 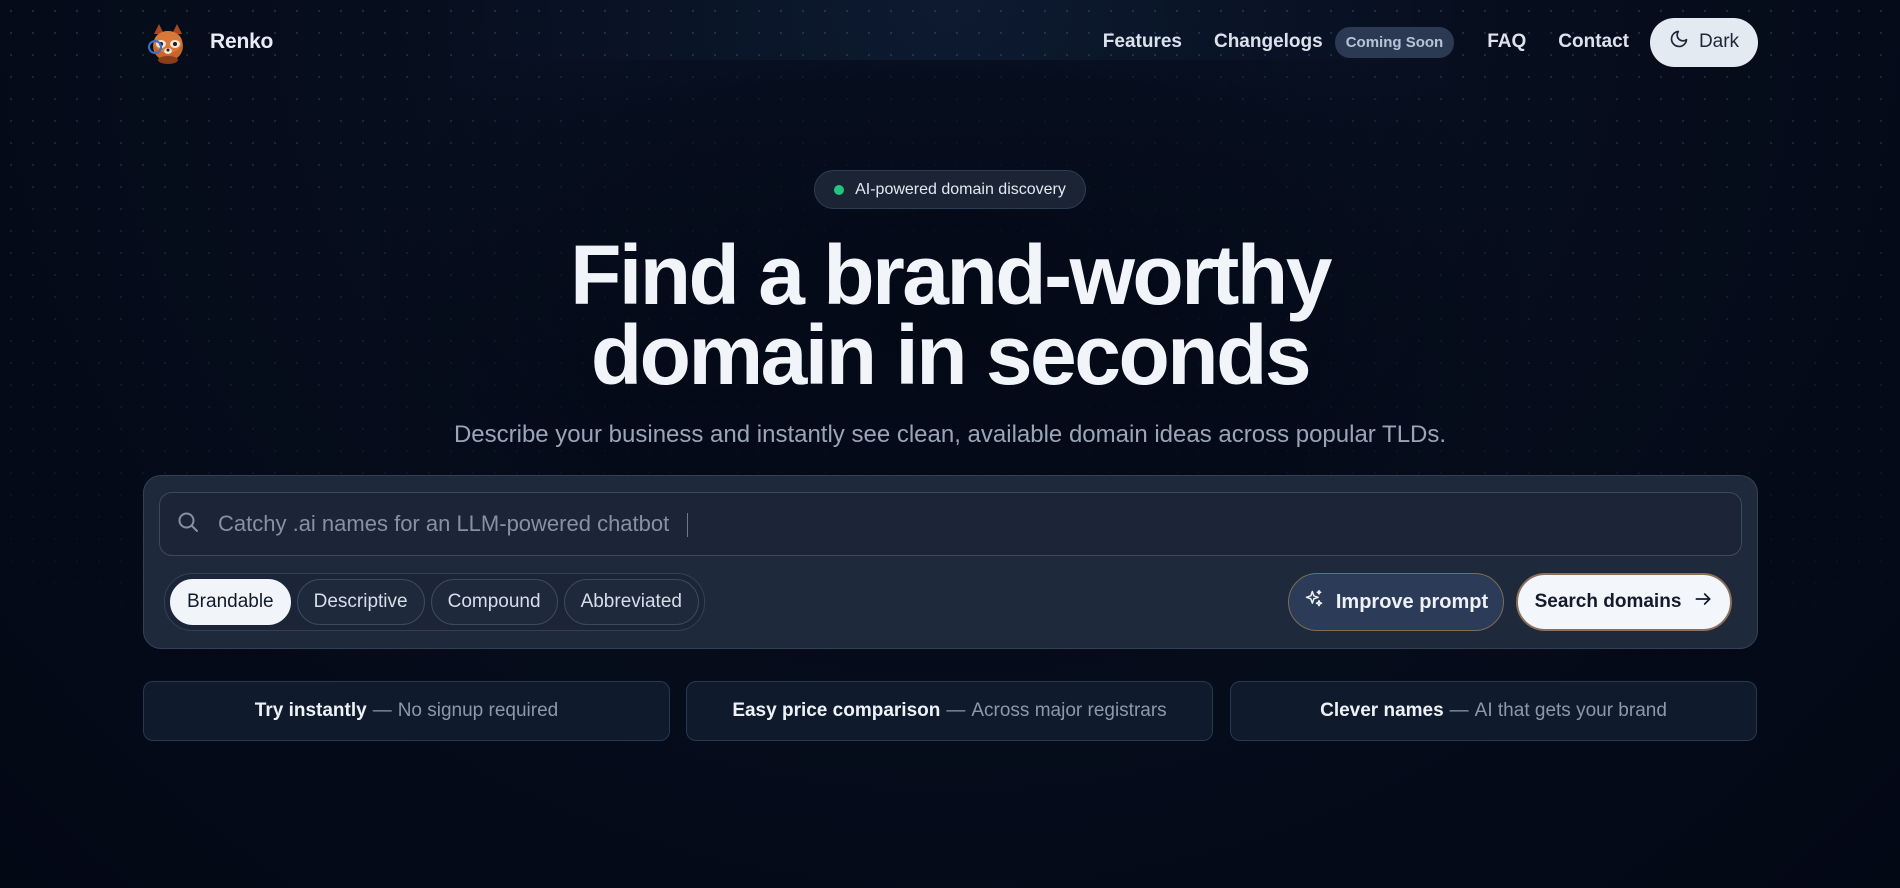 I want to click on feature-desc: AI that gets your brand, so click(x=1570, y=710).